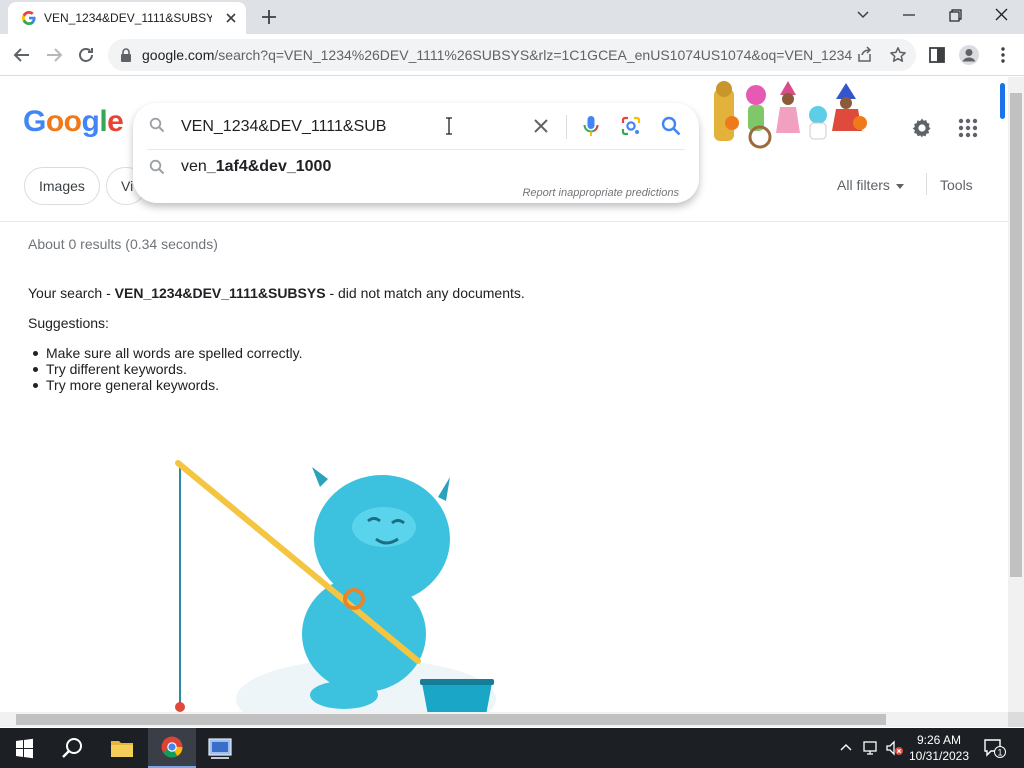  I want to click on back-arrow-icon, so click(22, 55).